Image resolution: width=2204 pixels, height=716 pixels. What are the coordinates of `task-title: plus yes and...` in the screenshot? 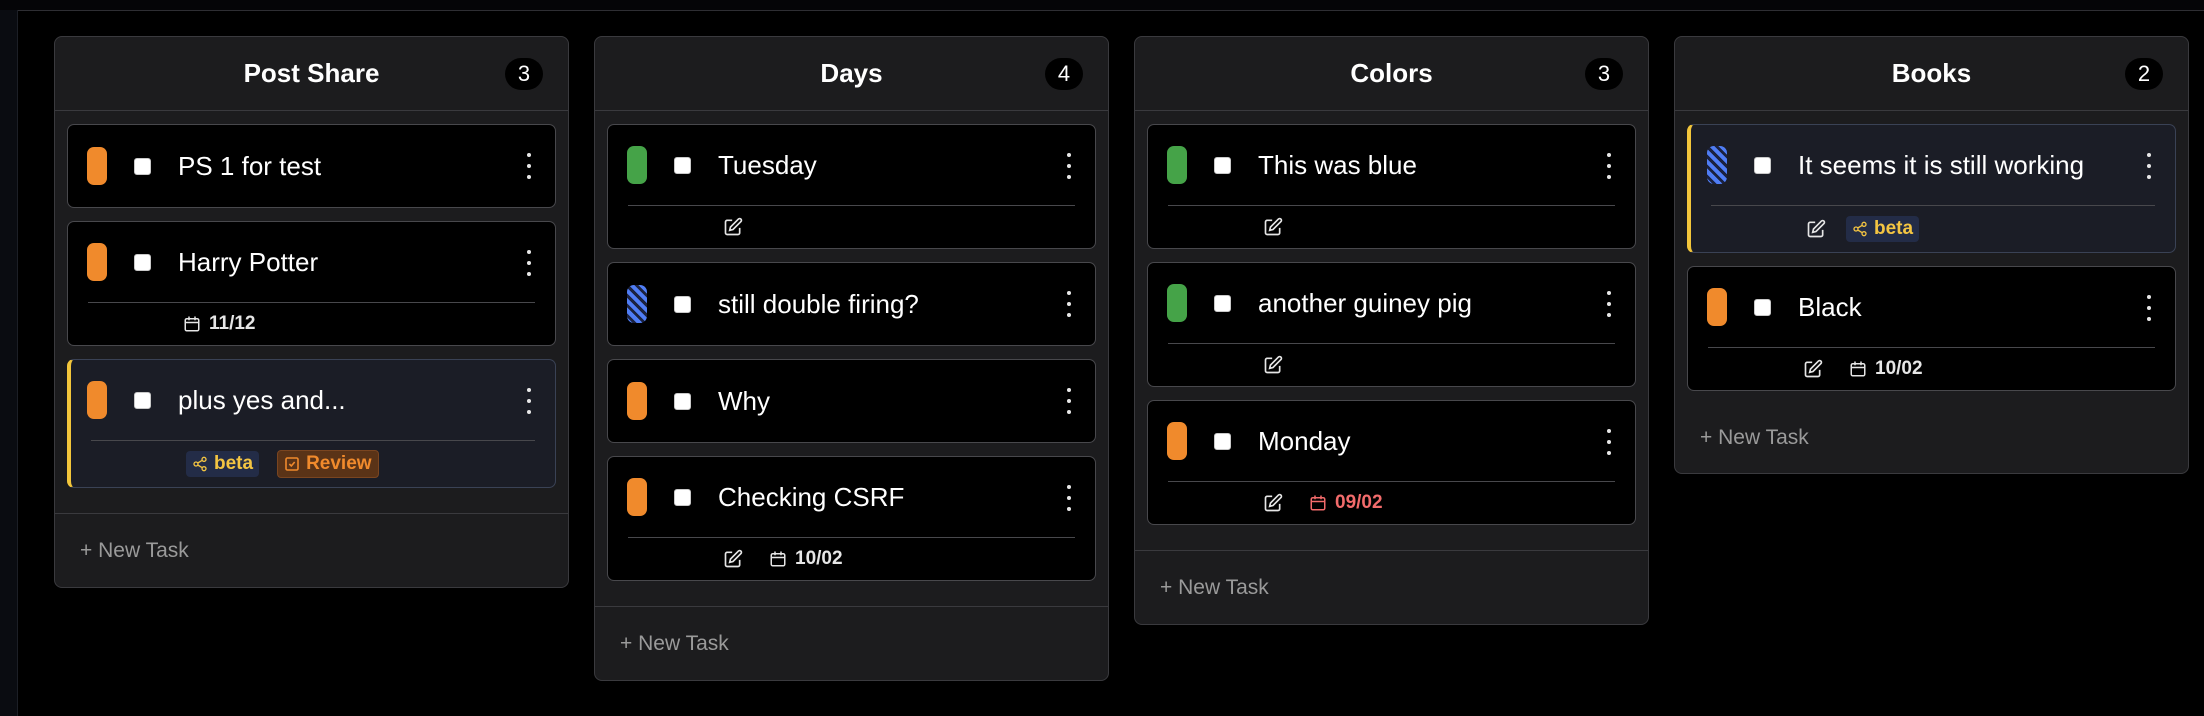 It's located at (262, 400).